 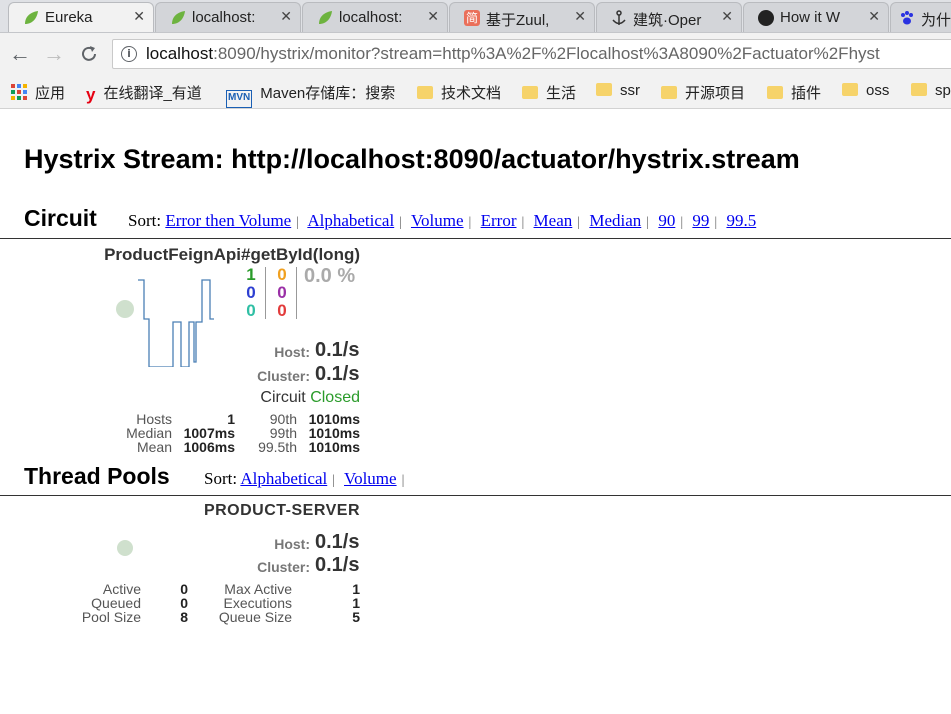 I want to click on tab-architecture: 建筑·Oper ✕, so click(x=669, y=17).